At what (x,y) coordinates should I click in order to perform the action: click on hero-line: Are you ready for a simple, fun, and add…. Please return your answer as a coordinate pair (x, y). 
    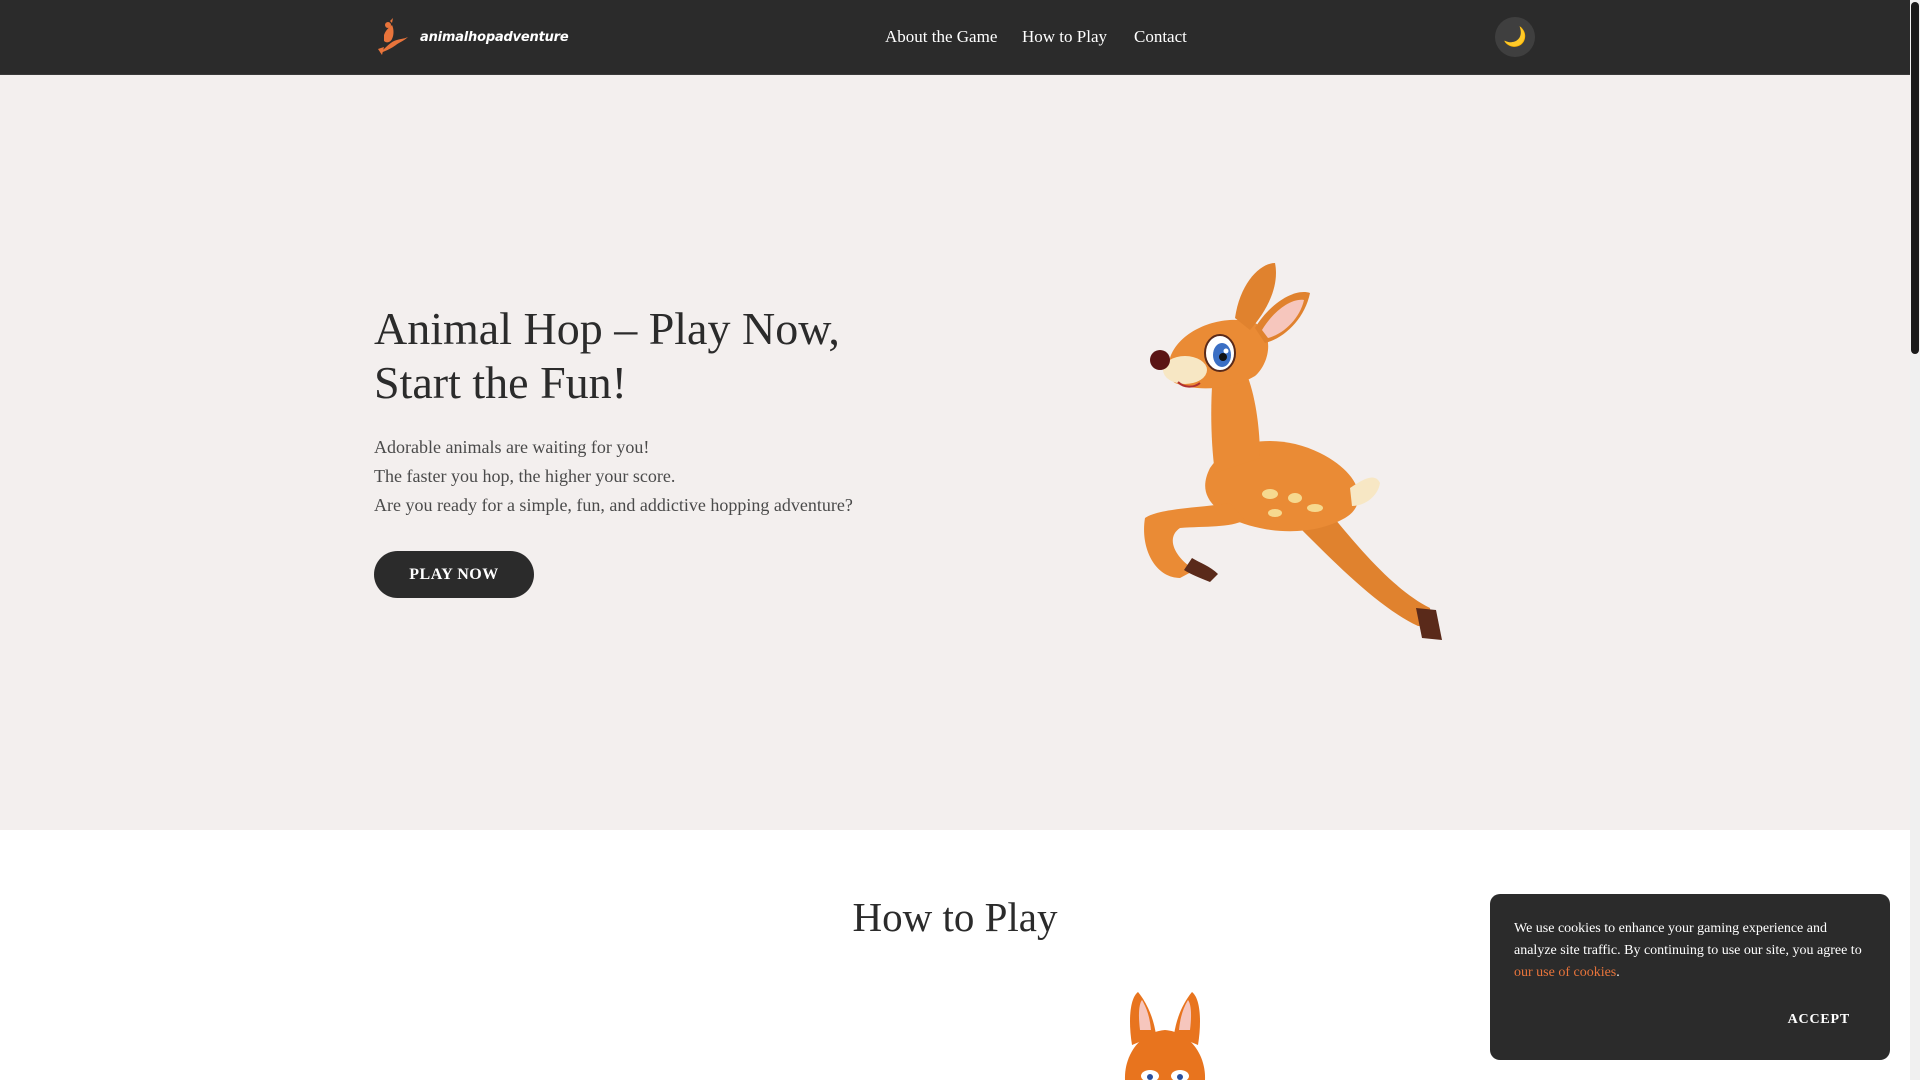
    Looking at the image, I should click on (613, 505).